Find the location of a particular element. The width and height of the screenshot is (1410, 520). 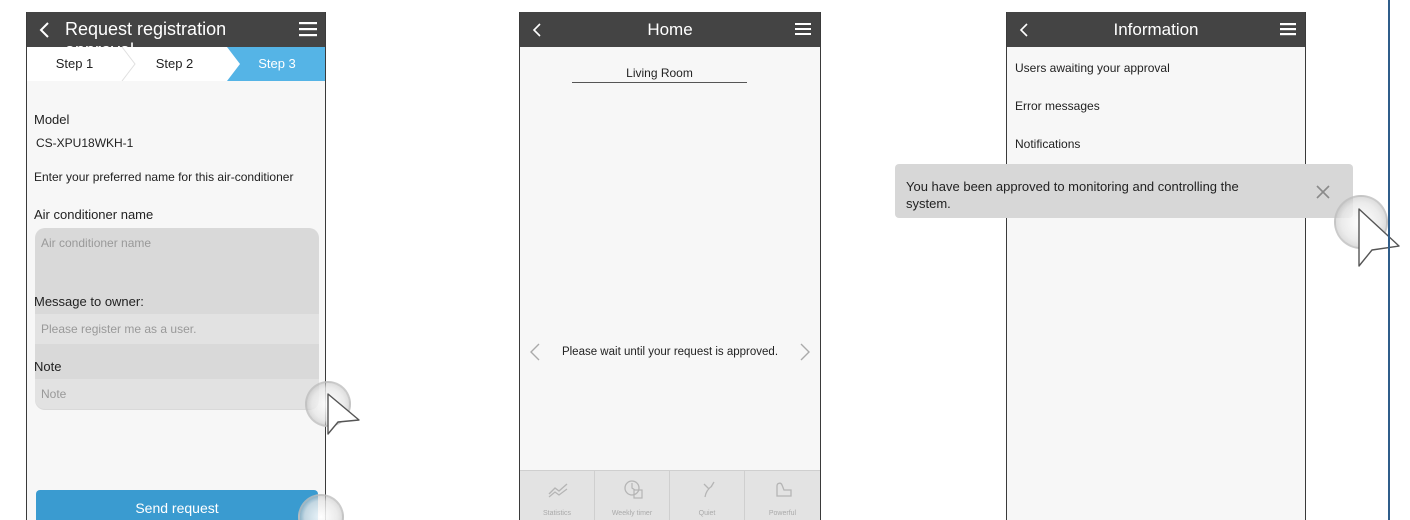

chevron-right-icon is located at coordinates (805, 352).